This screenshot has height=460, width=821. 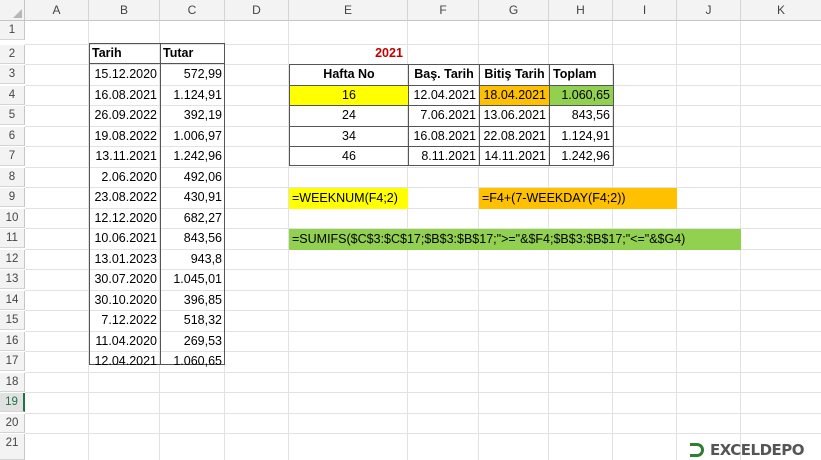 I want to click on row-header-18: 18, so click(x=12, y=382).